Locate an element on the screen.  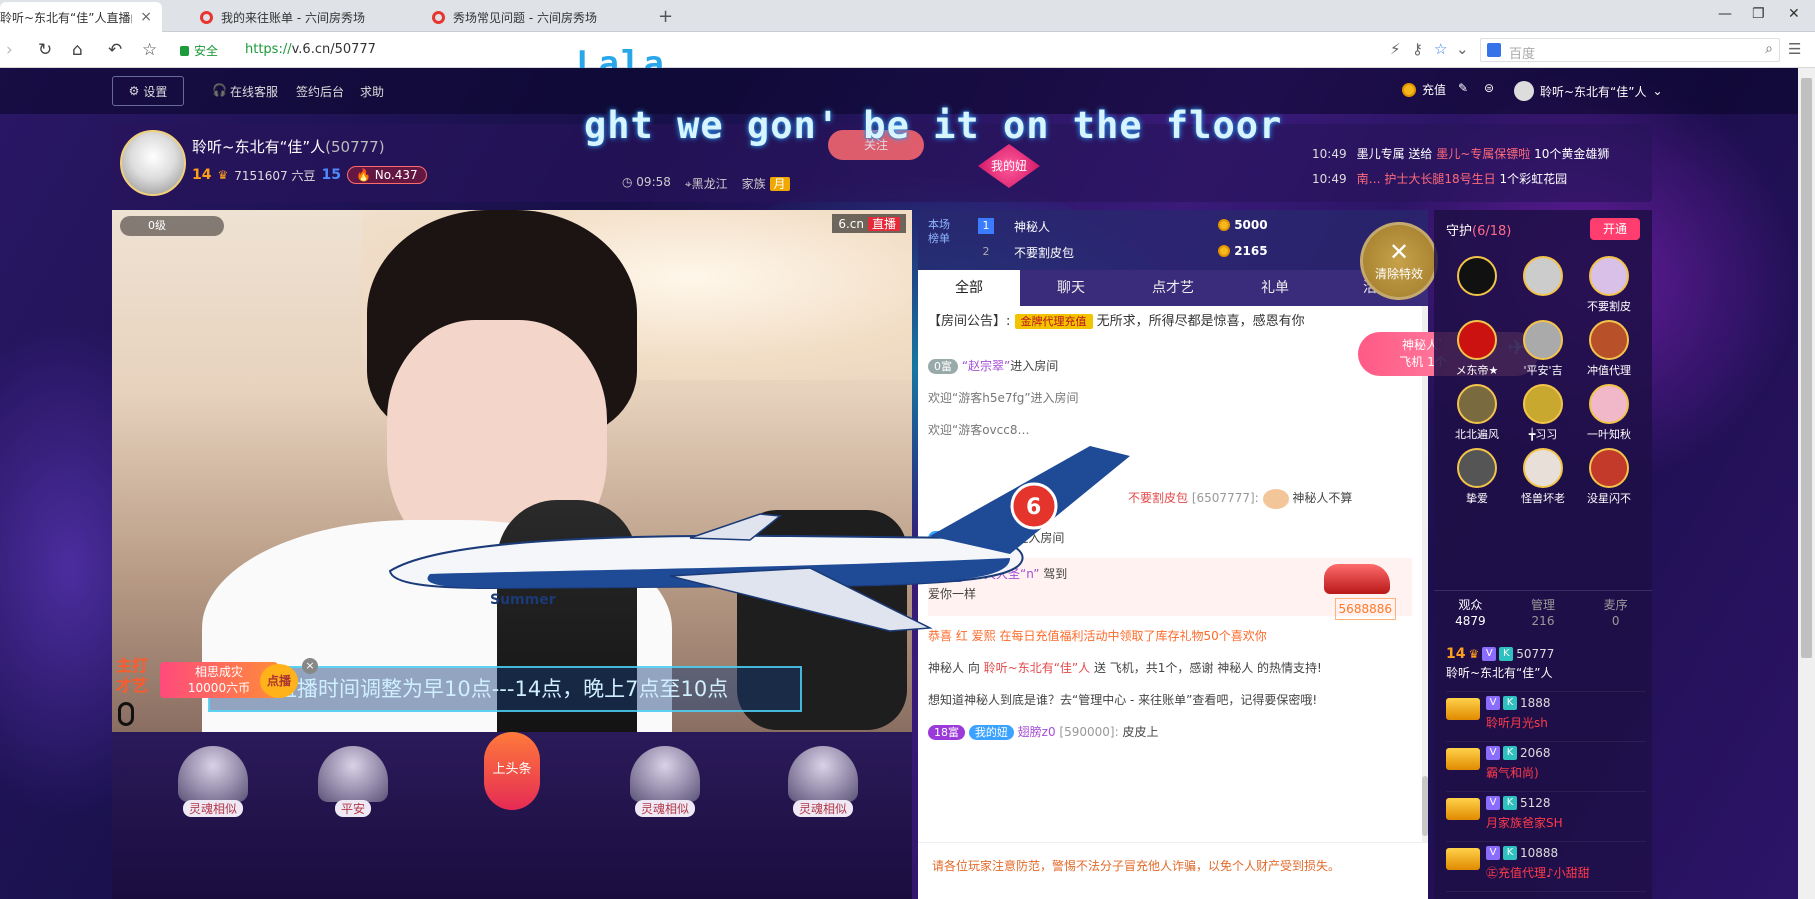
region-value: 黑龙江 is located at coordinates (709, 184).